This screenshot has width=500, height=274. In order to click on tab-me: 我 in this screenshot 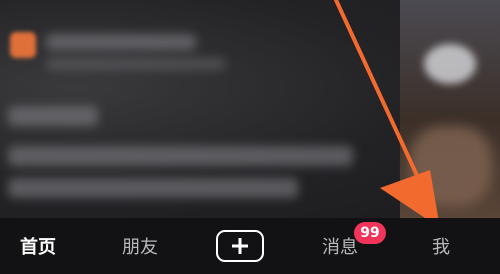, I will do `click(441, 246)`.